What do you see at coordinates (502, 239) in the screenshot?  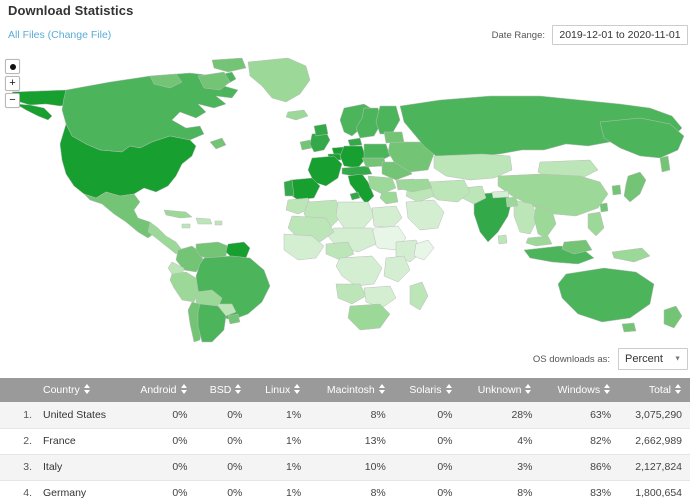 I see `country-sri-lanka` at bounding box center [502, 239].